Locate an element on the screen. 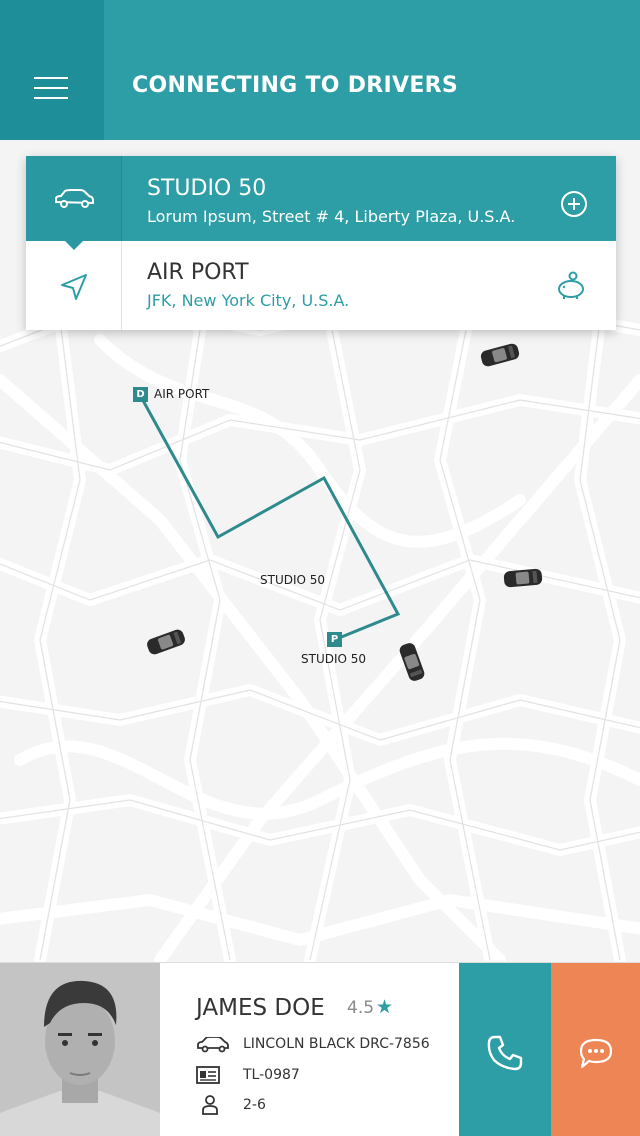  menu-button is located at coordinates (52, 70).